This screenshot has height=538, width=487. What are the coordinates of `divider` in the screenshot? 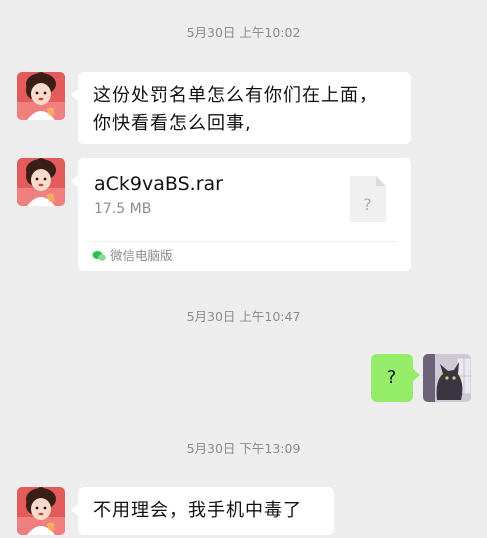 It's located at (244, 241).